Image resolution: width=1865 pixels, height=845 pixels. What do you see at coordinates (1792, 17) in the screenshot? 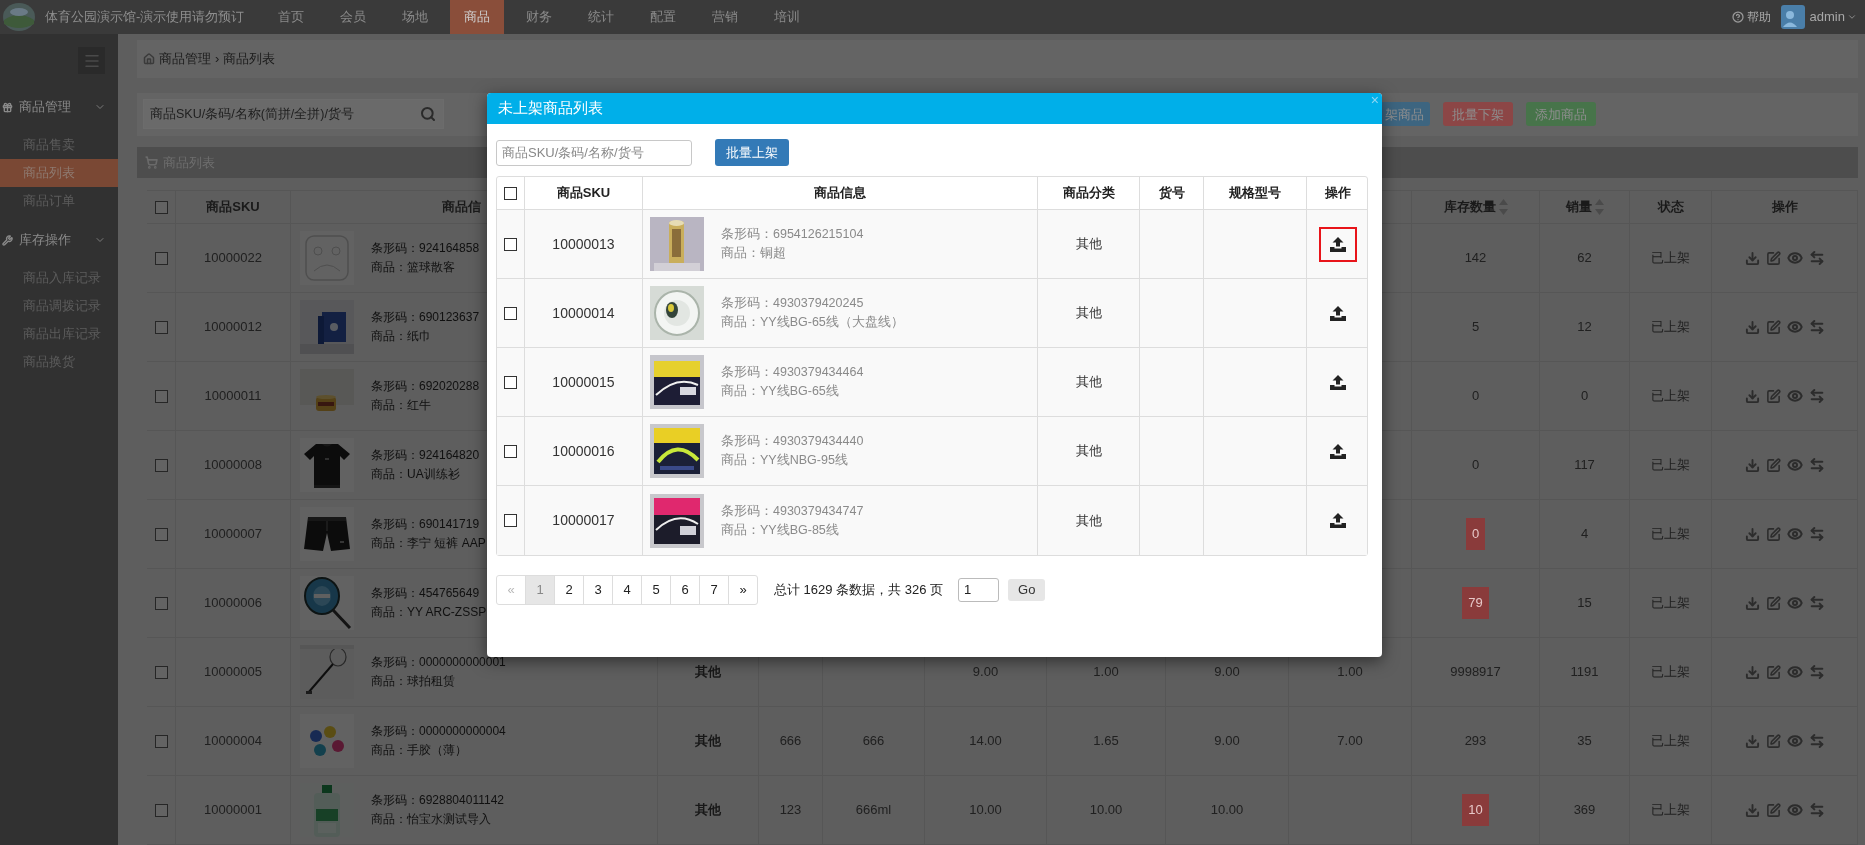
I see `avatar-icon` at bounding box center [1792, 17].